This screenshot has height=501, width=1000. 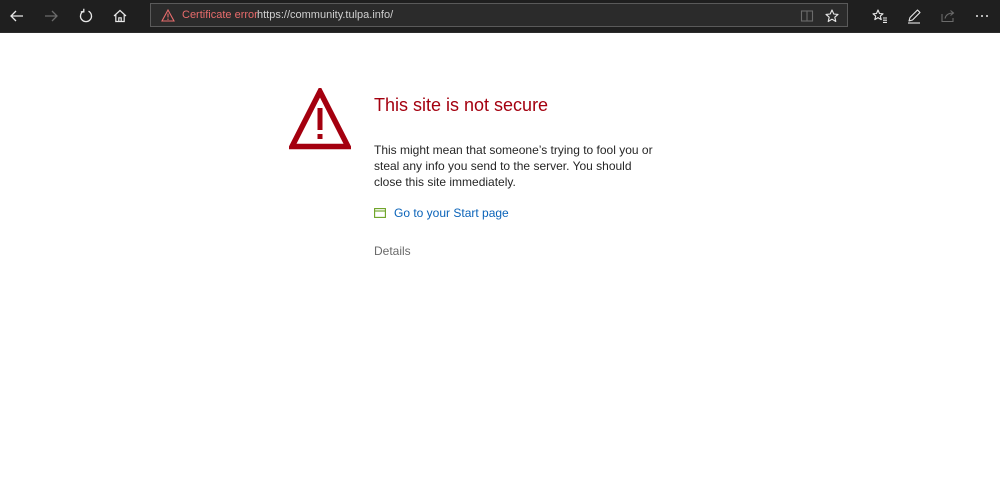 I want to click on web-note-button, so click(x=914, y=16).